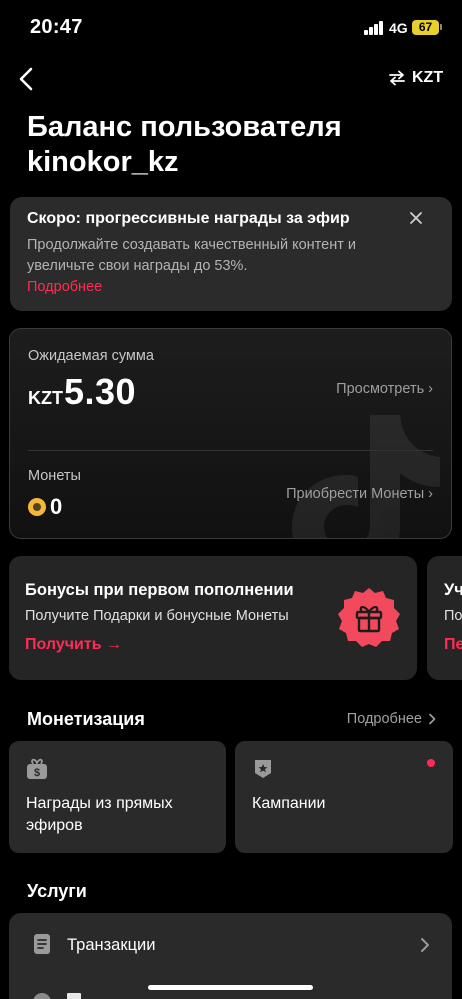  I want to click on monetization-title: Монетизация, so click(86, 719).